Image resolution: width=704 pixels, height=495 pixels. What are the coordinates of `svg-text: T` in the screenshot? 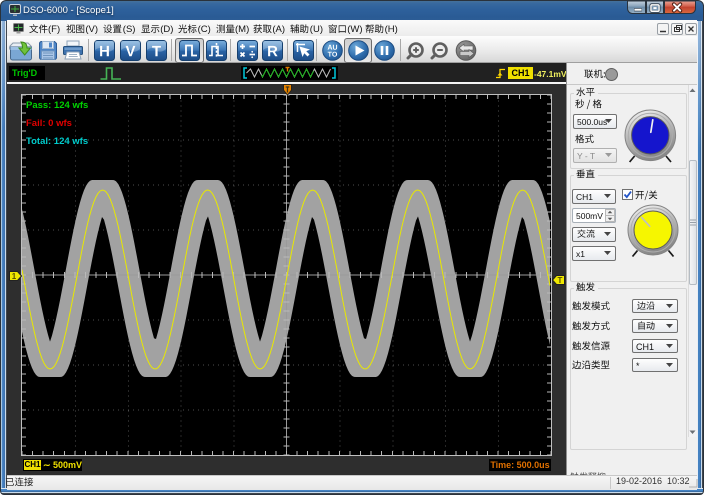 It's located at (560, 280).